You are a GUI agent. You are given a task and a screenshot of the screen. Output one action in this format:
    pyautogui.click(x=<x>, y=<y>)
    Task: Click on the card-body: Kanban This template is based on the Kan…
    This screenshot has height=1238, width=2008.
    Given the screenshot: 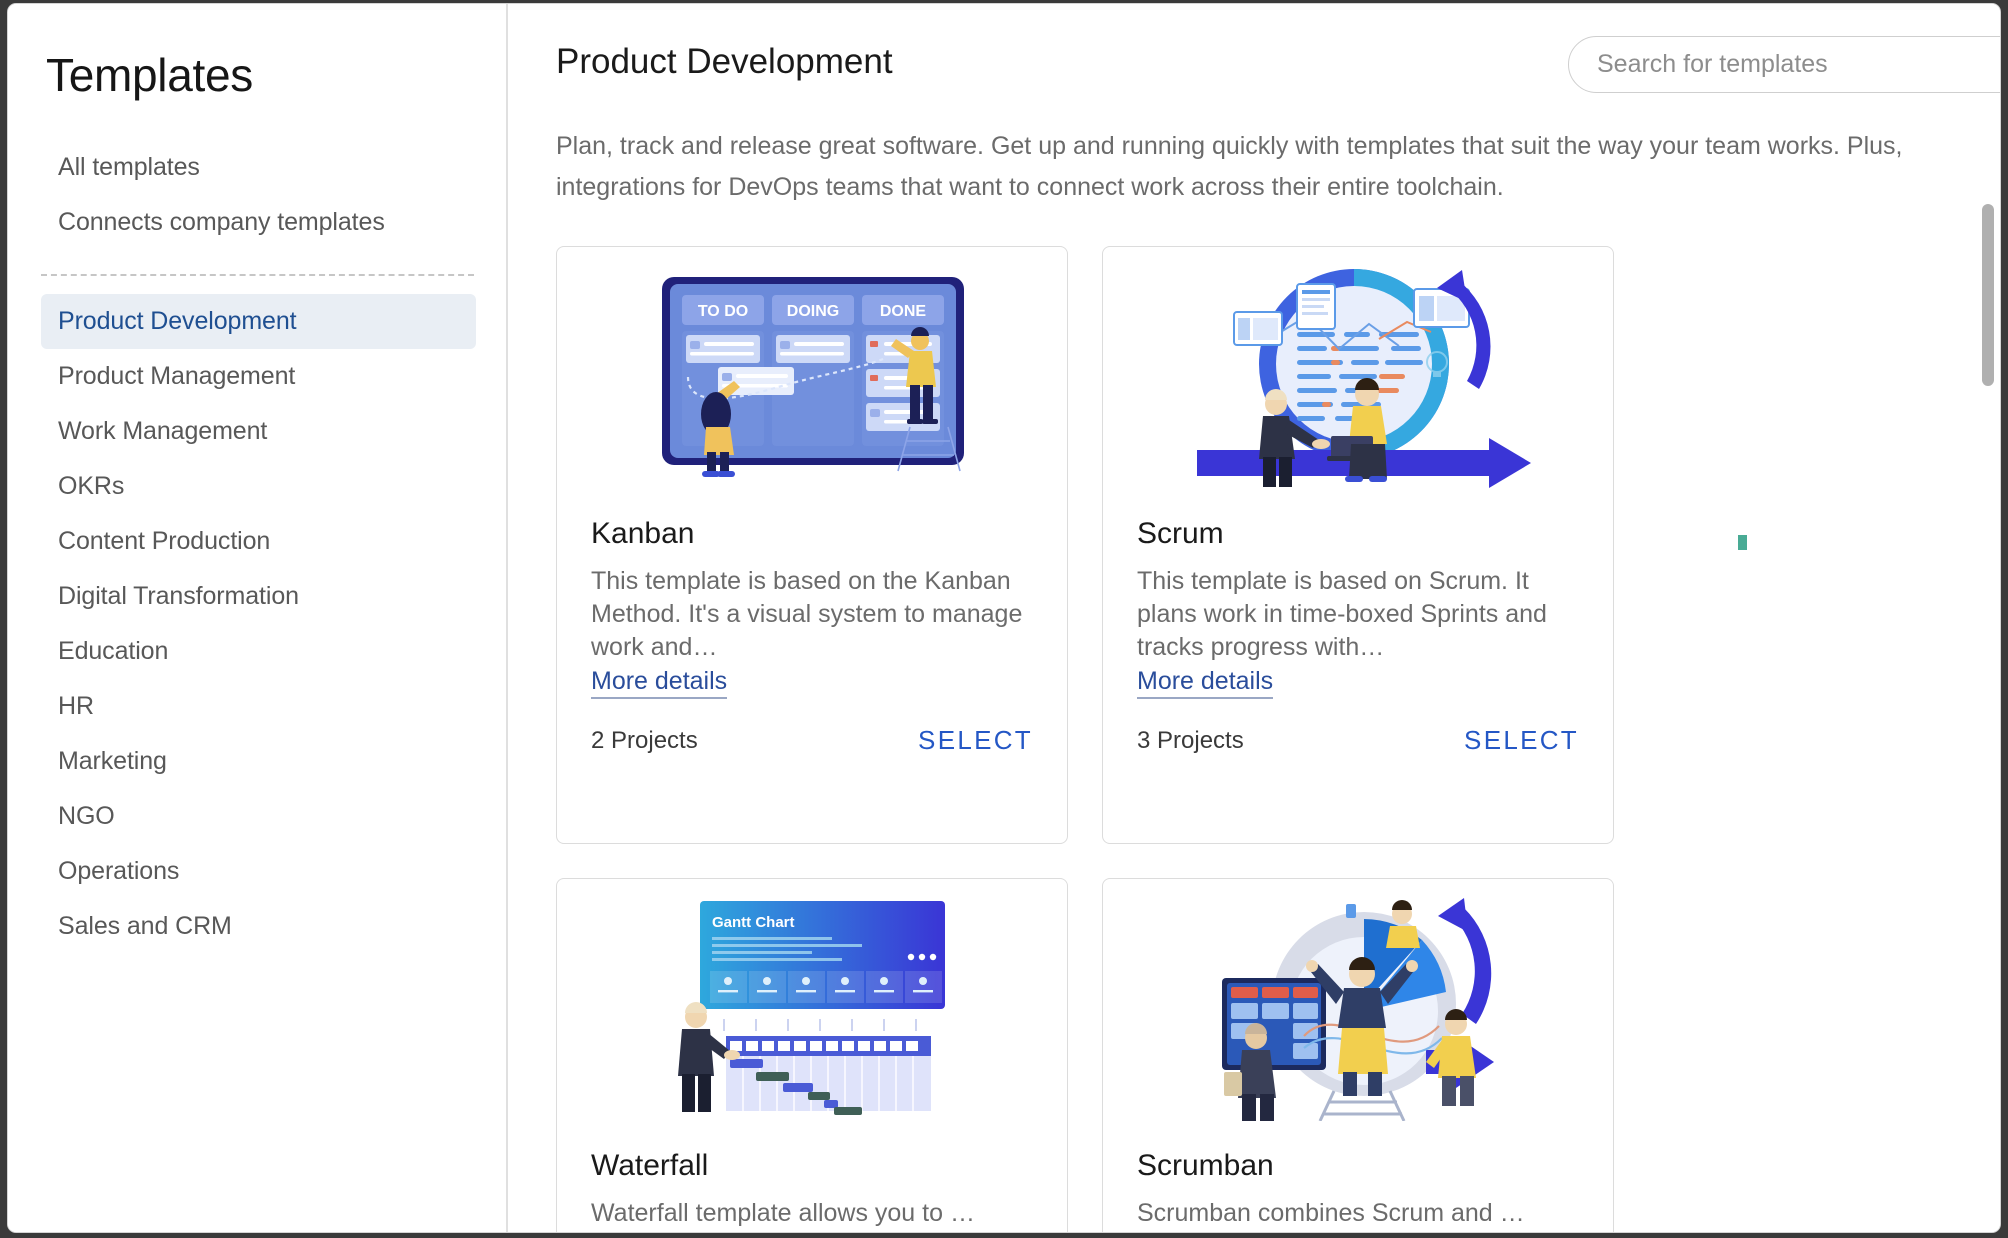 What is the action you would take?
    pyautogui.click(x=814, y=608)
    